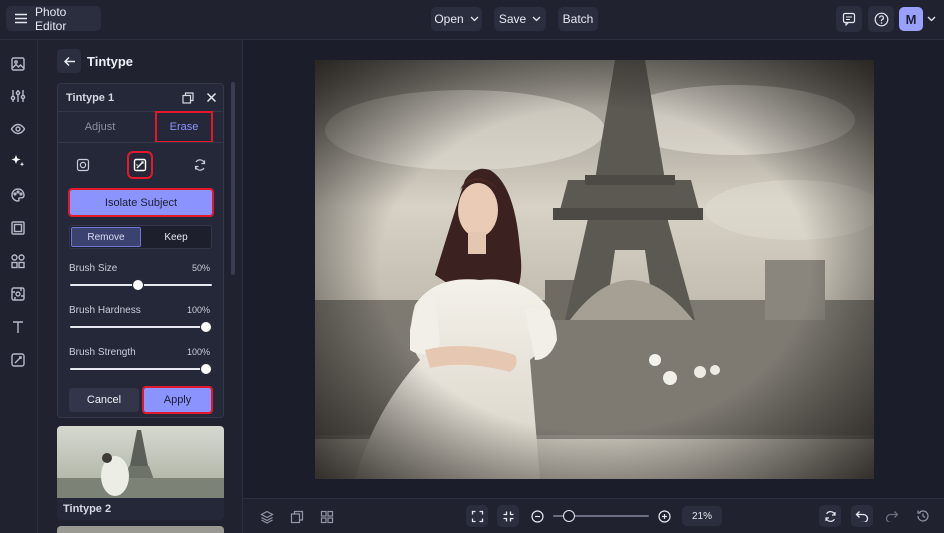  I want to click on refresh-icon, so click(200, 165).